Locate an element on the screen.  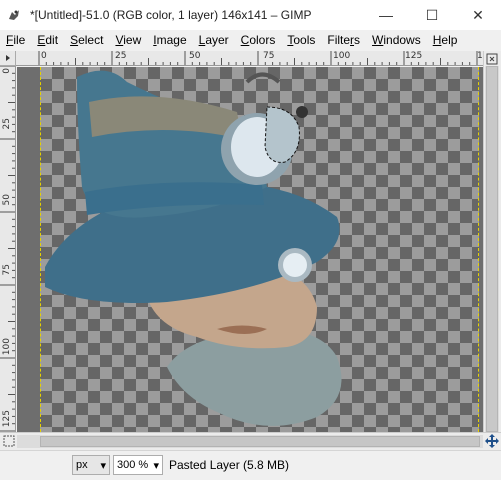
zoom-image-button is located at coordinates (492, 59).